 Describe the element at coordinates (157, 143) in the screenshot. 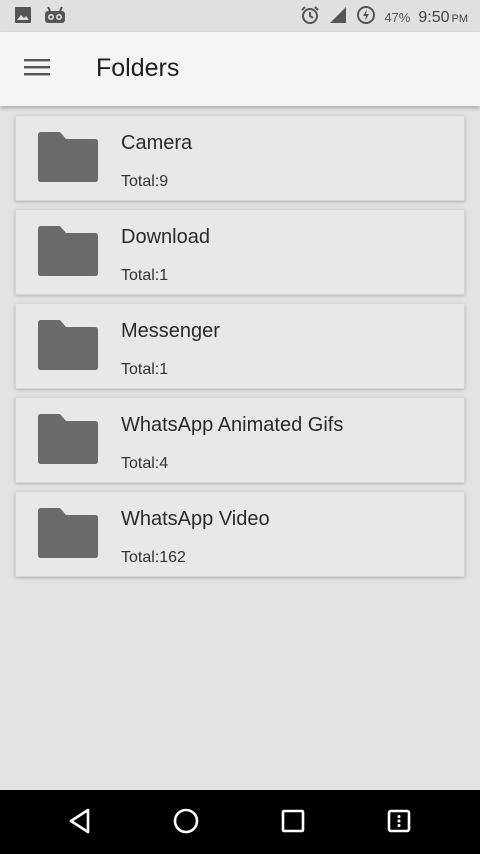

I see `folder-name: Camera` at that location.